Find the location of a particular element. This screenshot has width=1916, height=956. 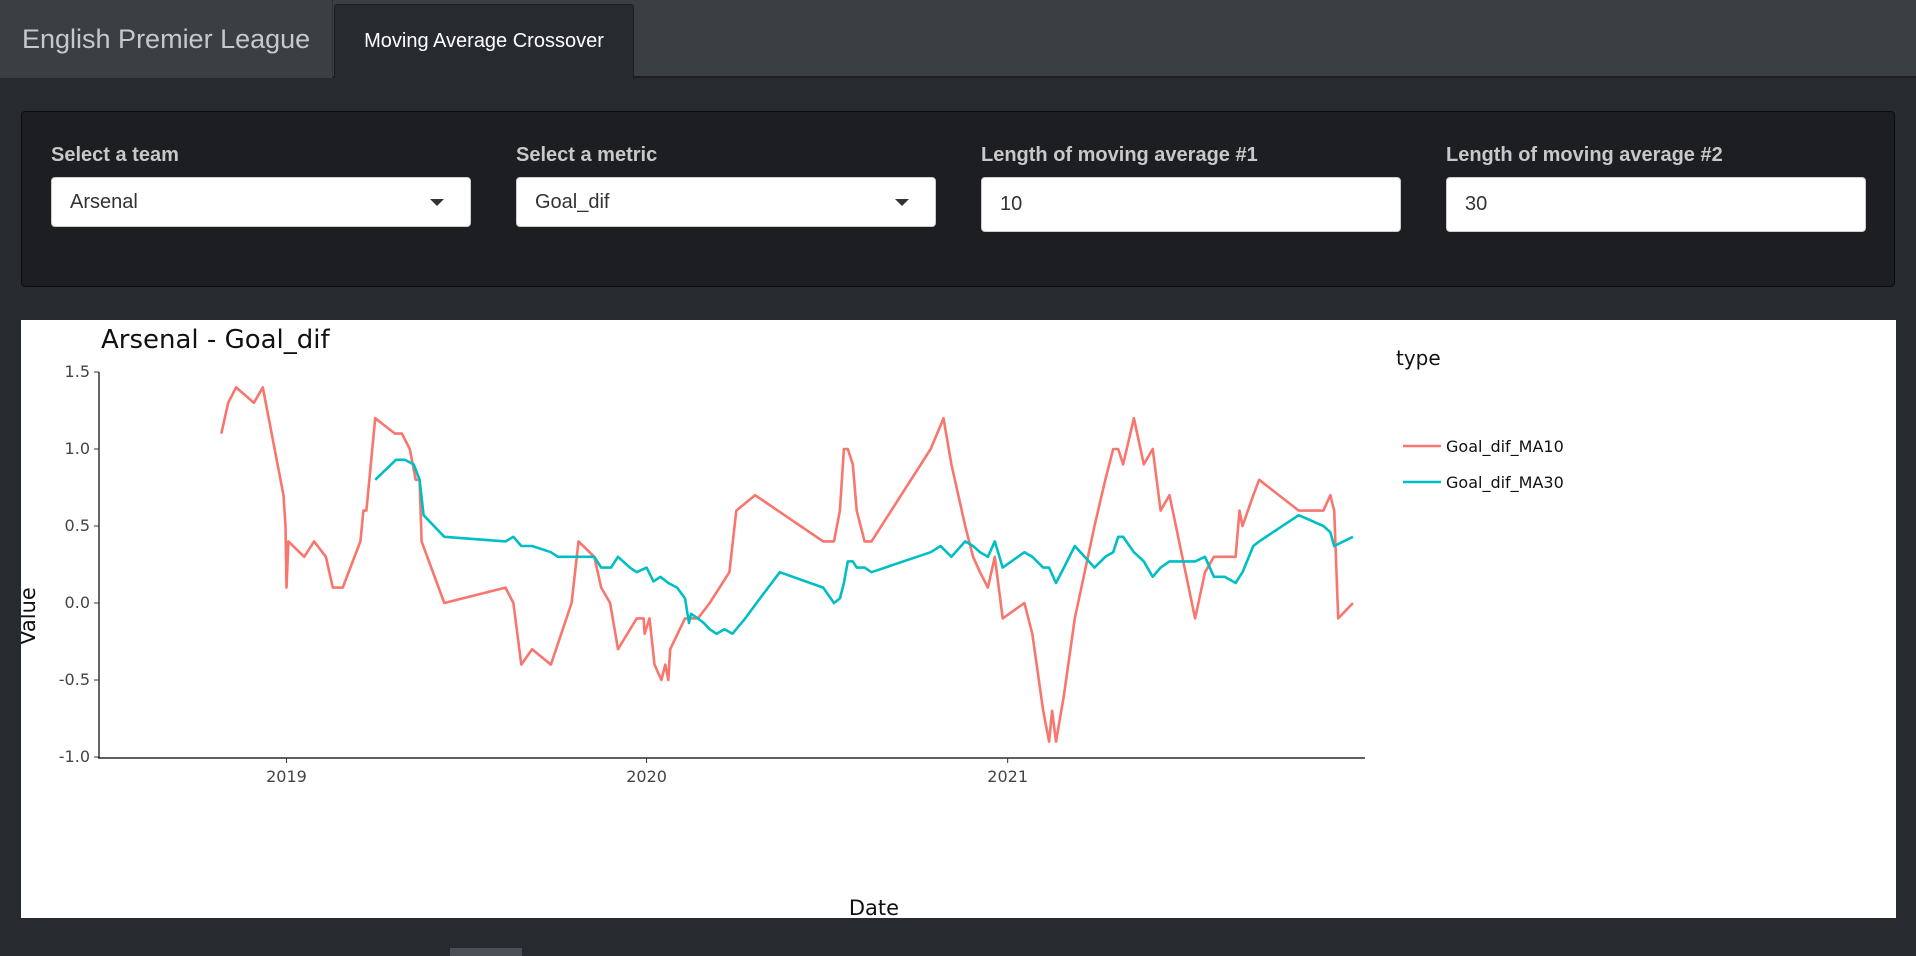

x-tick-label: 2019 is located at coordinates (286, 776).